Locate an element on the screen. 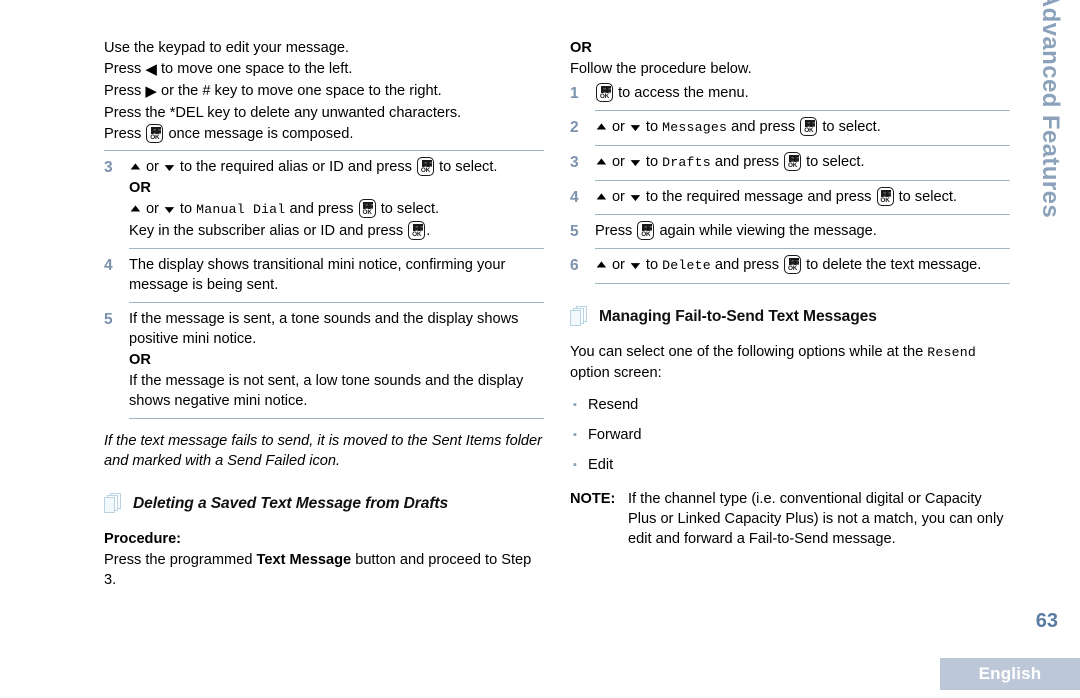  intro-line-3-pre: Press is located at coordinates (123, 91).